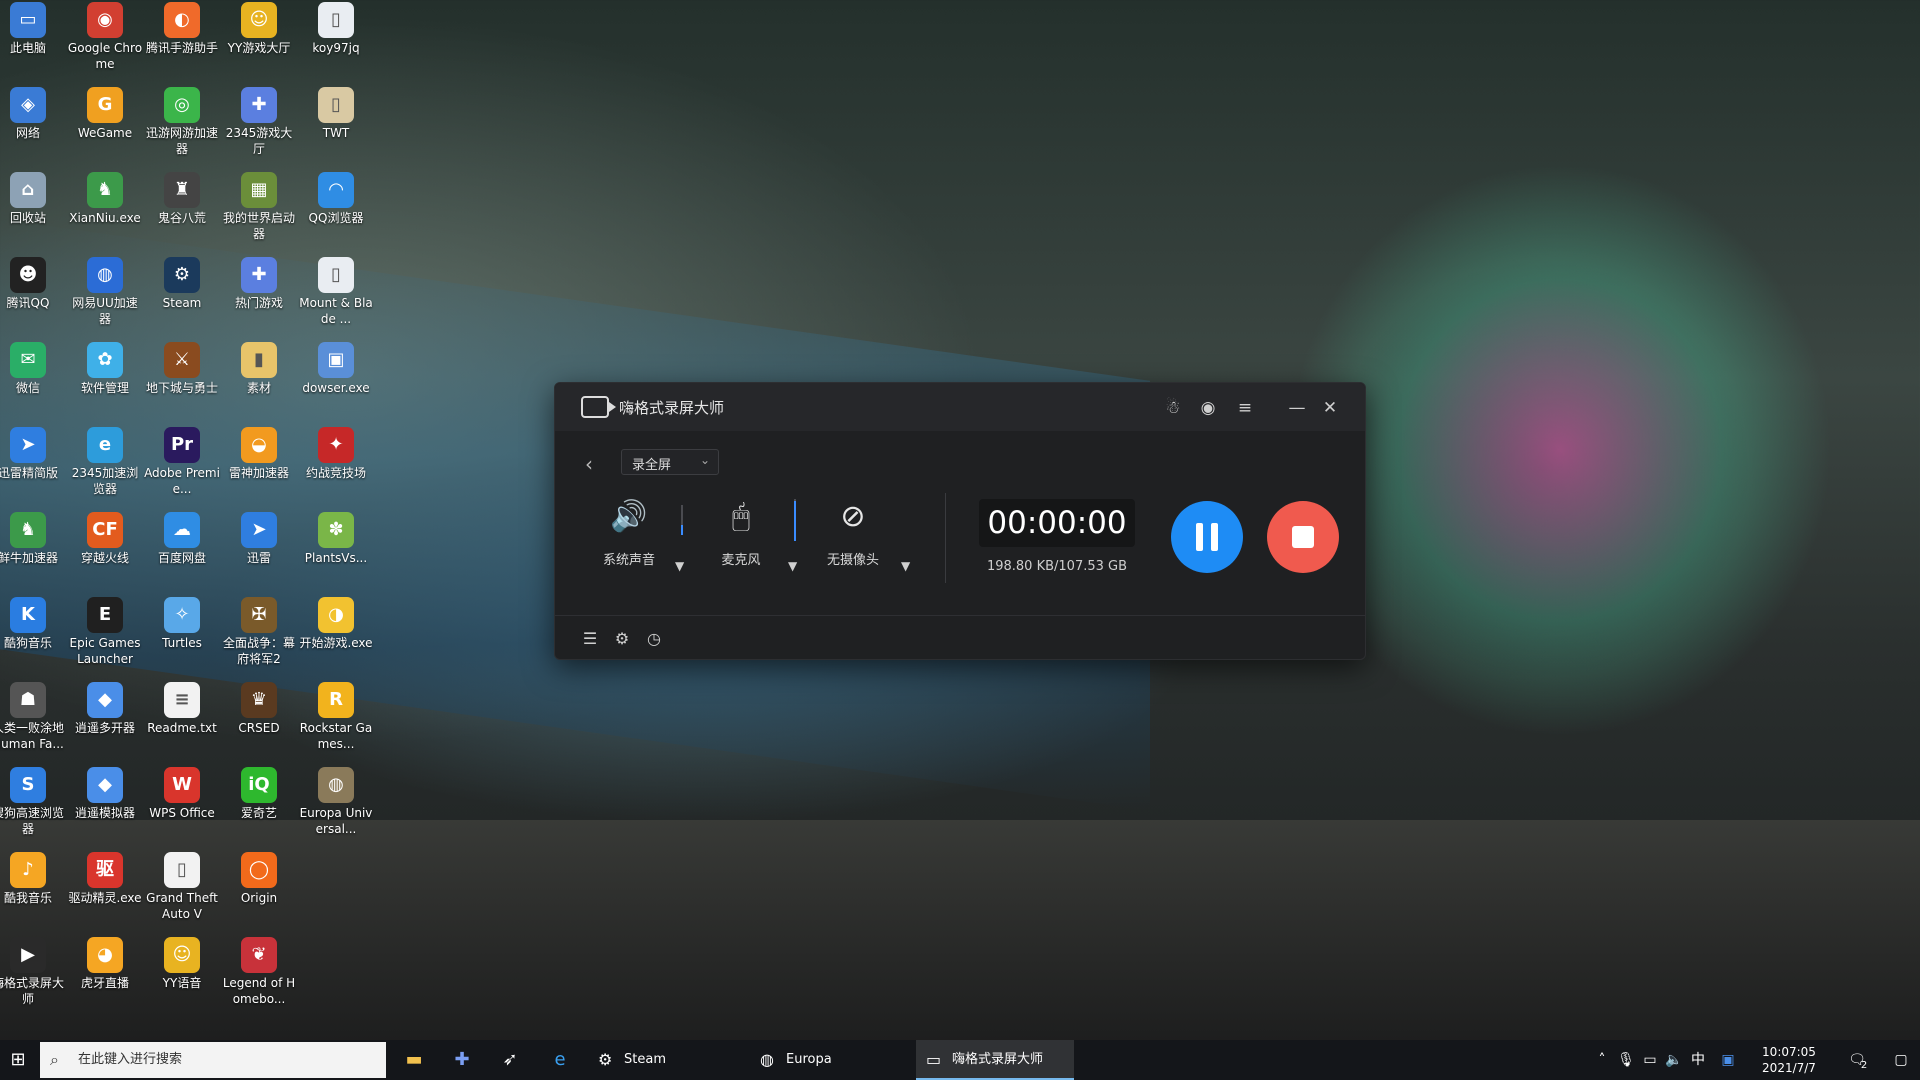 This screenshot has height=1080, width=1920. Describe the element at coordinates (259, 29) in the screenshot. I see `desktop-icon: ☺ YY游戏大厅` at that location.